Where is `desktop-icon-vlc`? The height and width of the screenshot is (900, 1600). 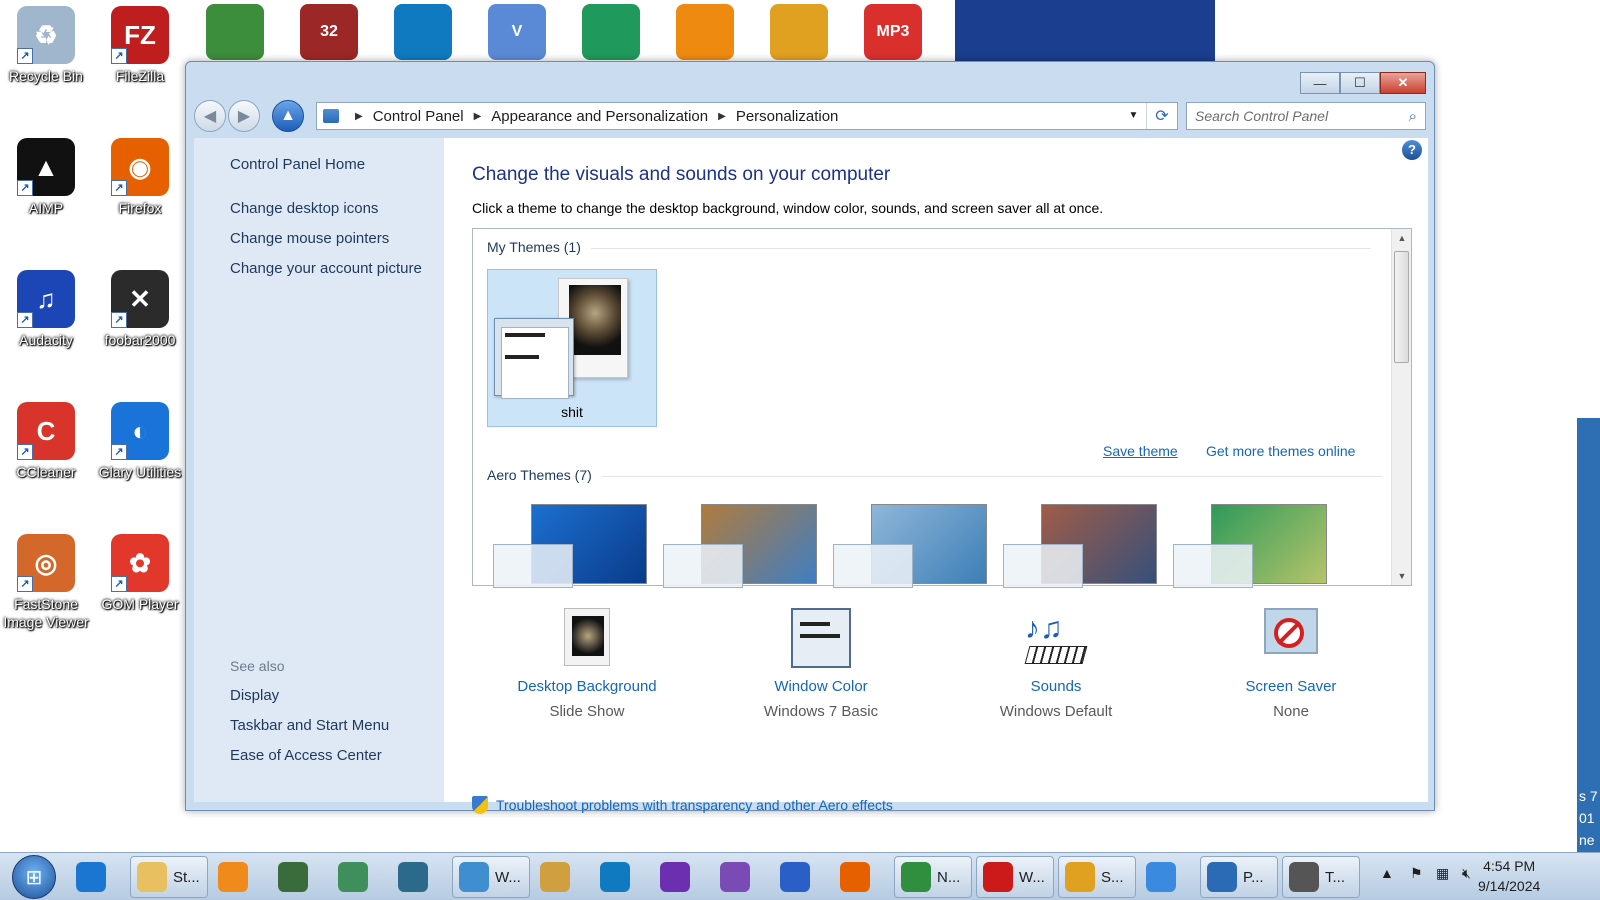 desktop-icon-vlc is located at coordinates (705, 32).